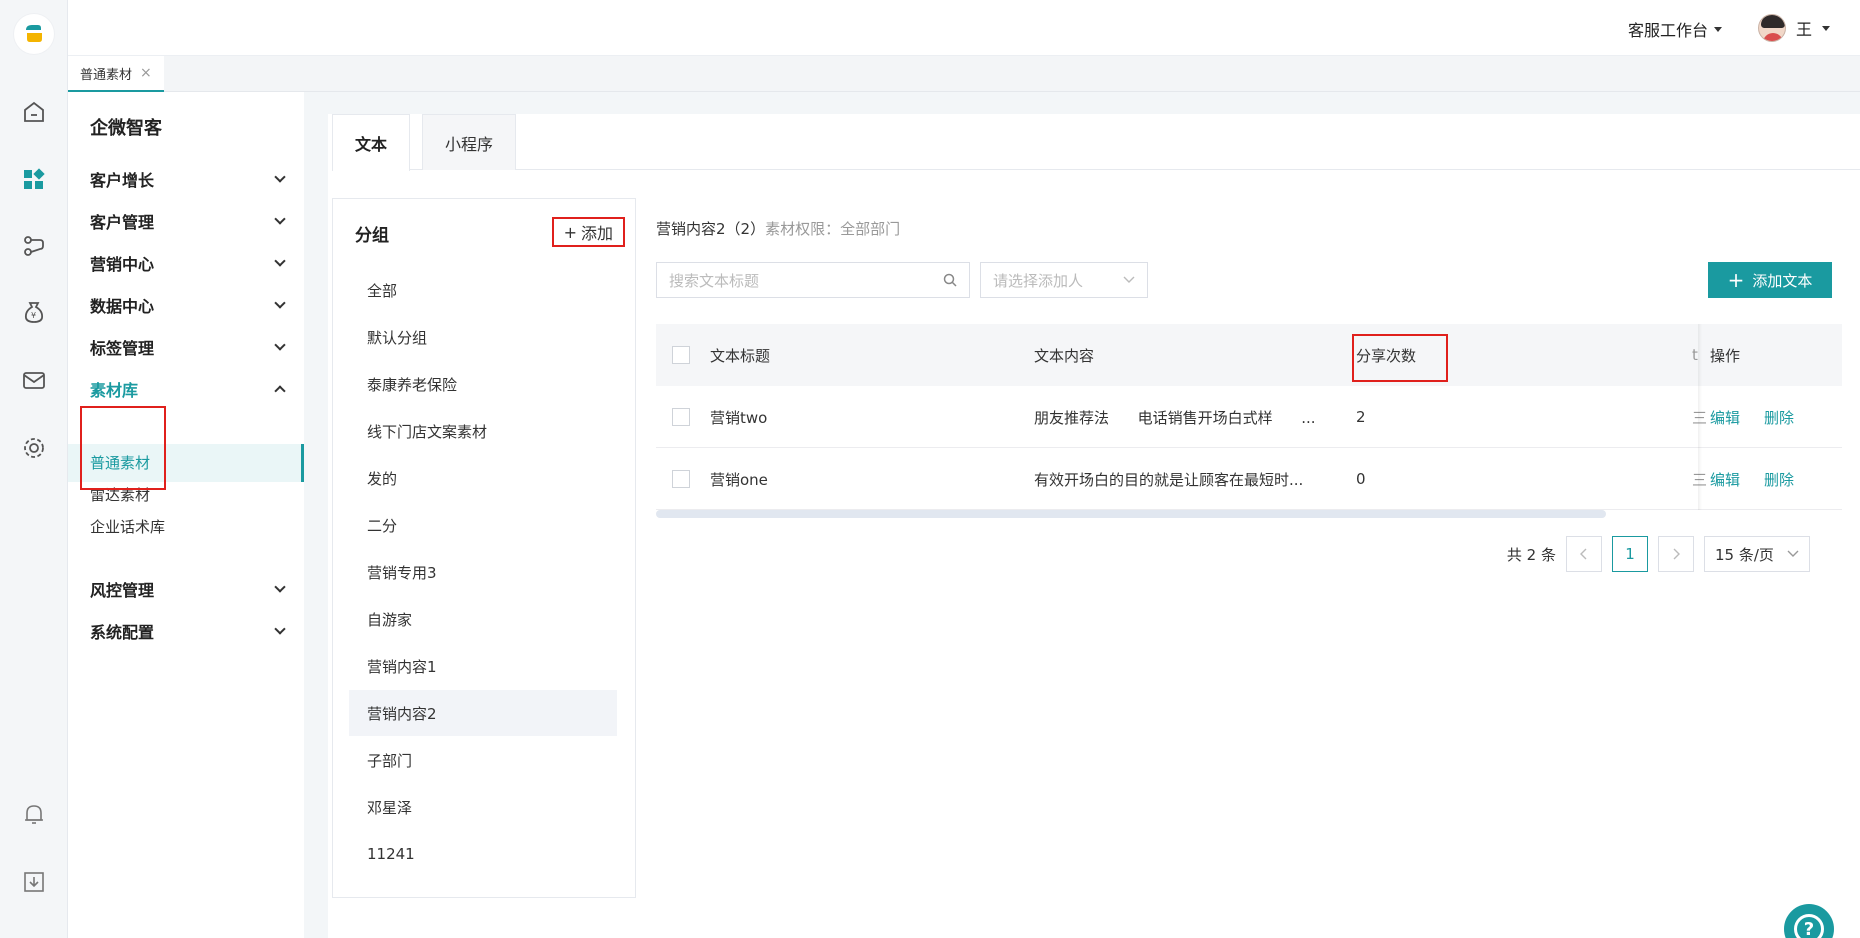 The image size is (1860, 938). I want to click on table-row: 营销two 朋友推荐法 电话销售开场白式样 ... 2 三 编辑 删除, so click(1249, 417).